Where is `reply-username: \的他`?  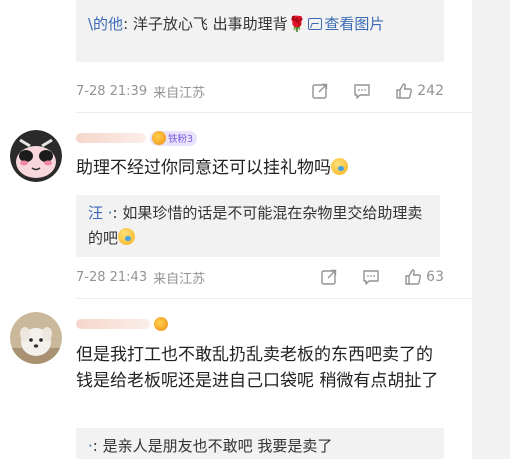 reply-username: \的他 is located at coordinates (105, 24).